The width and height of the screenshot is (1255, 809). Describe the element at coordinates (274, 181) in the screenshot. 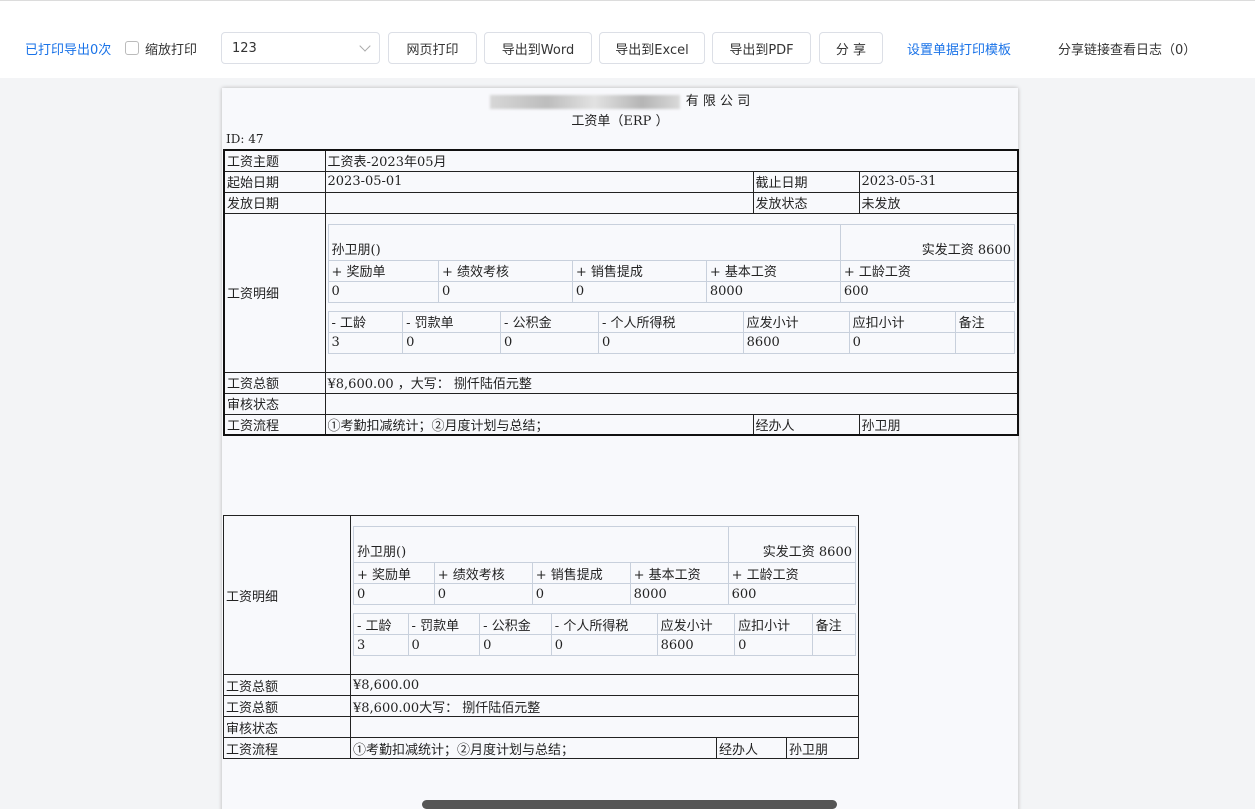

I see `label-start: 起始日期` at that location.